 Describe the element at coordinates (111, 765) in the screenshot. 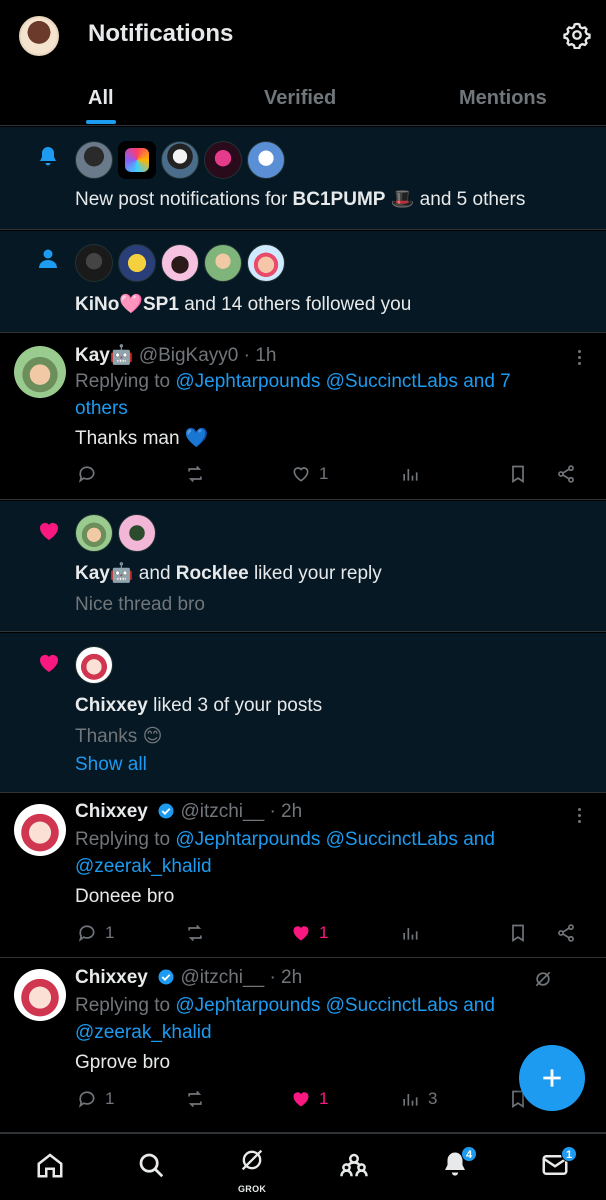

I see `show-all-link: Show all` at that location.